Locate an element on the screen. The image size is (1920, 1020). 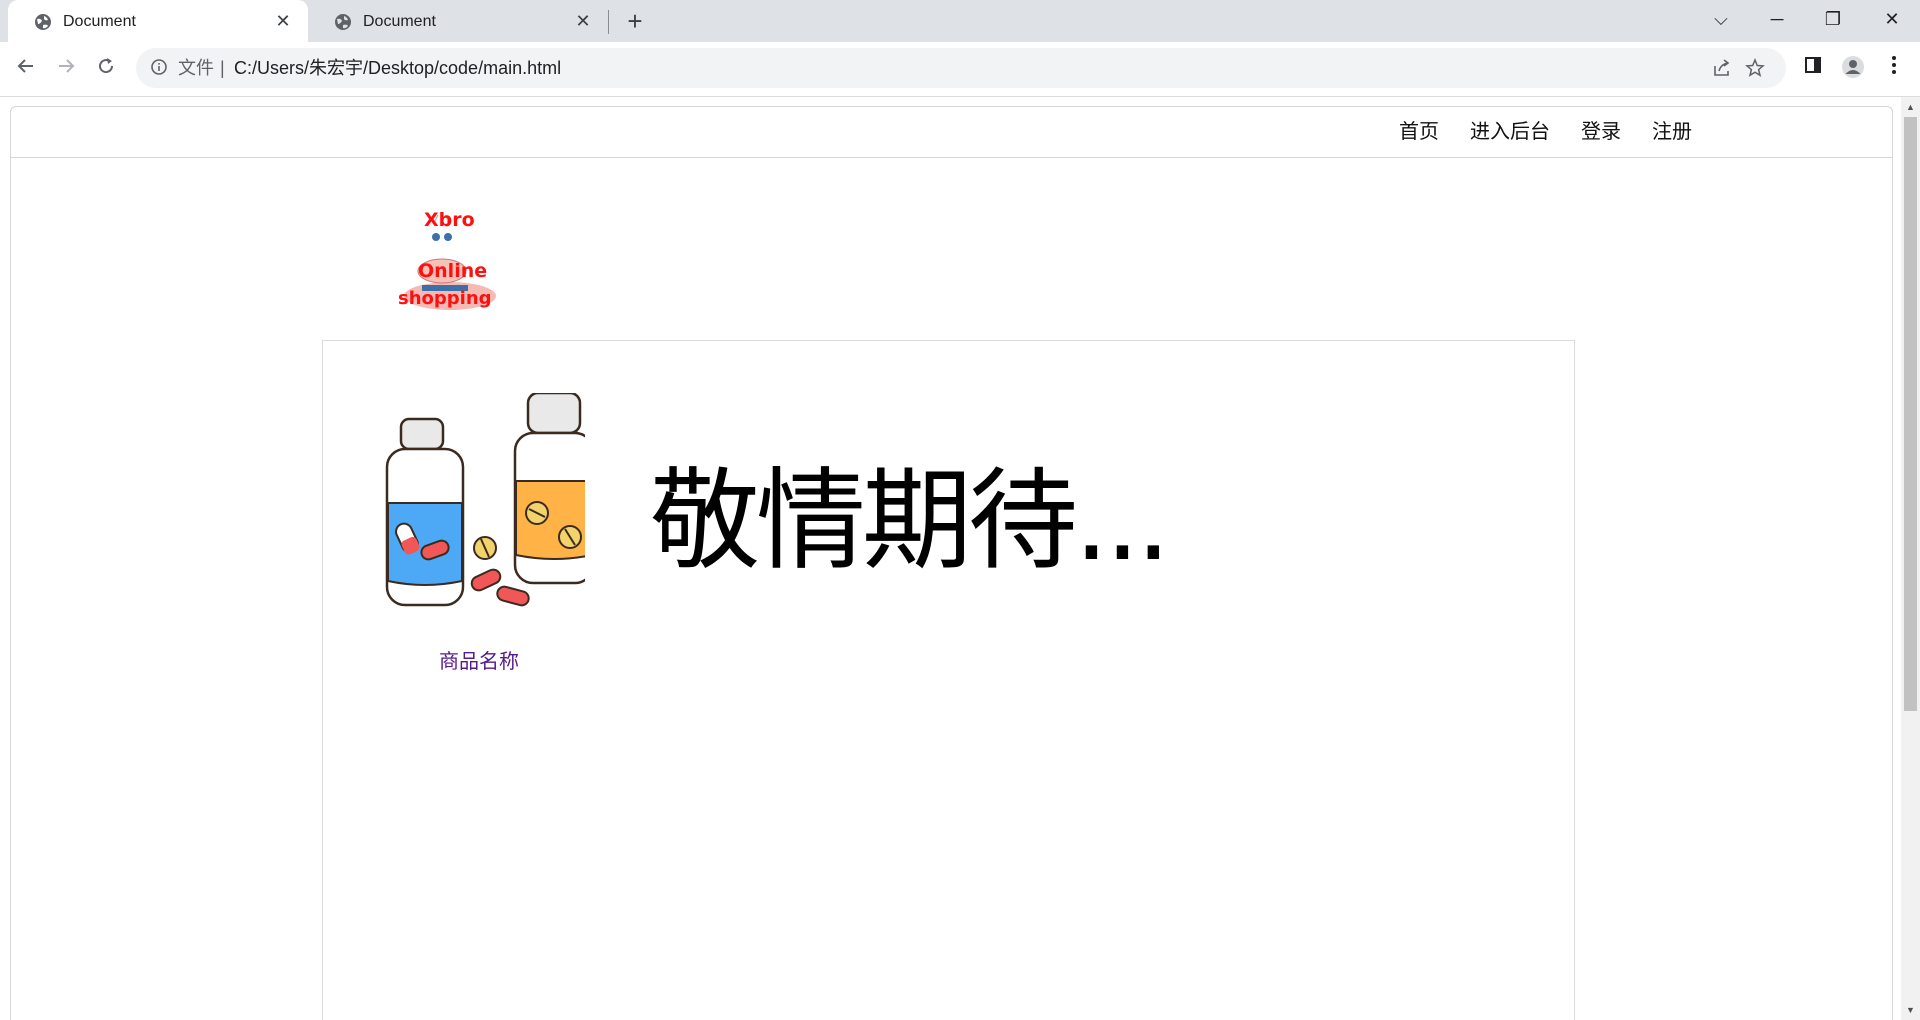
tab-separator is located at coordinates (608, 22).